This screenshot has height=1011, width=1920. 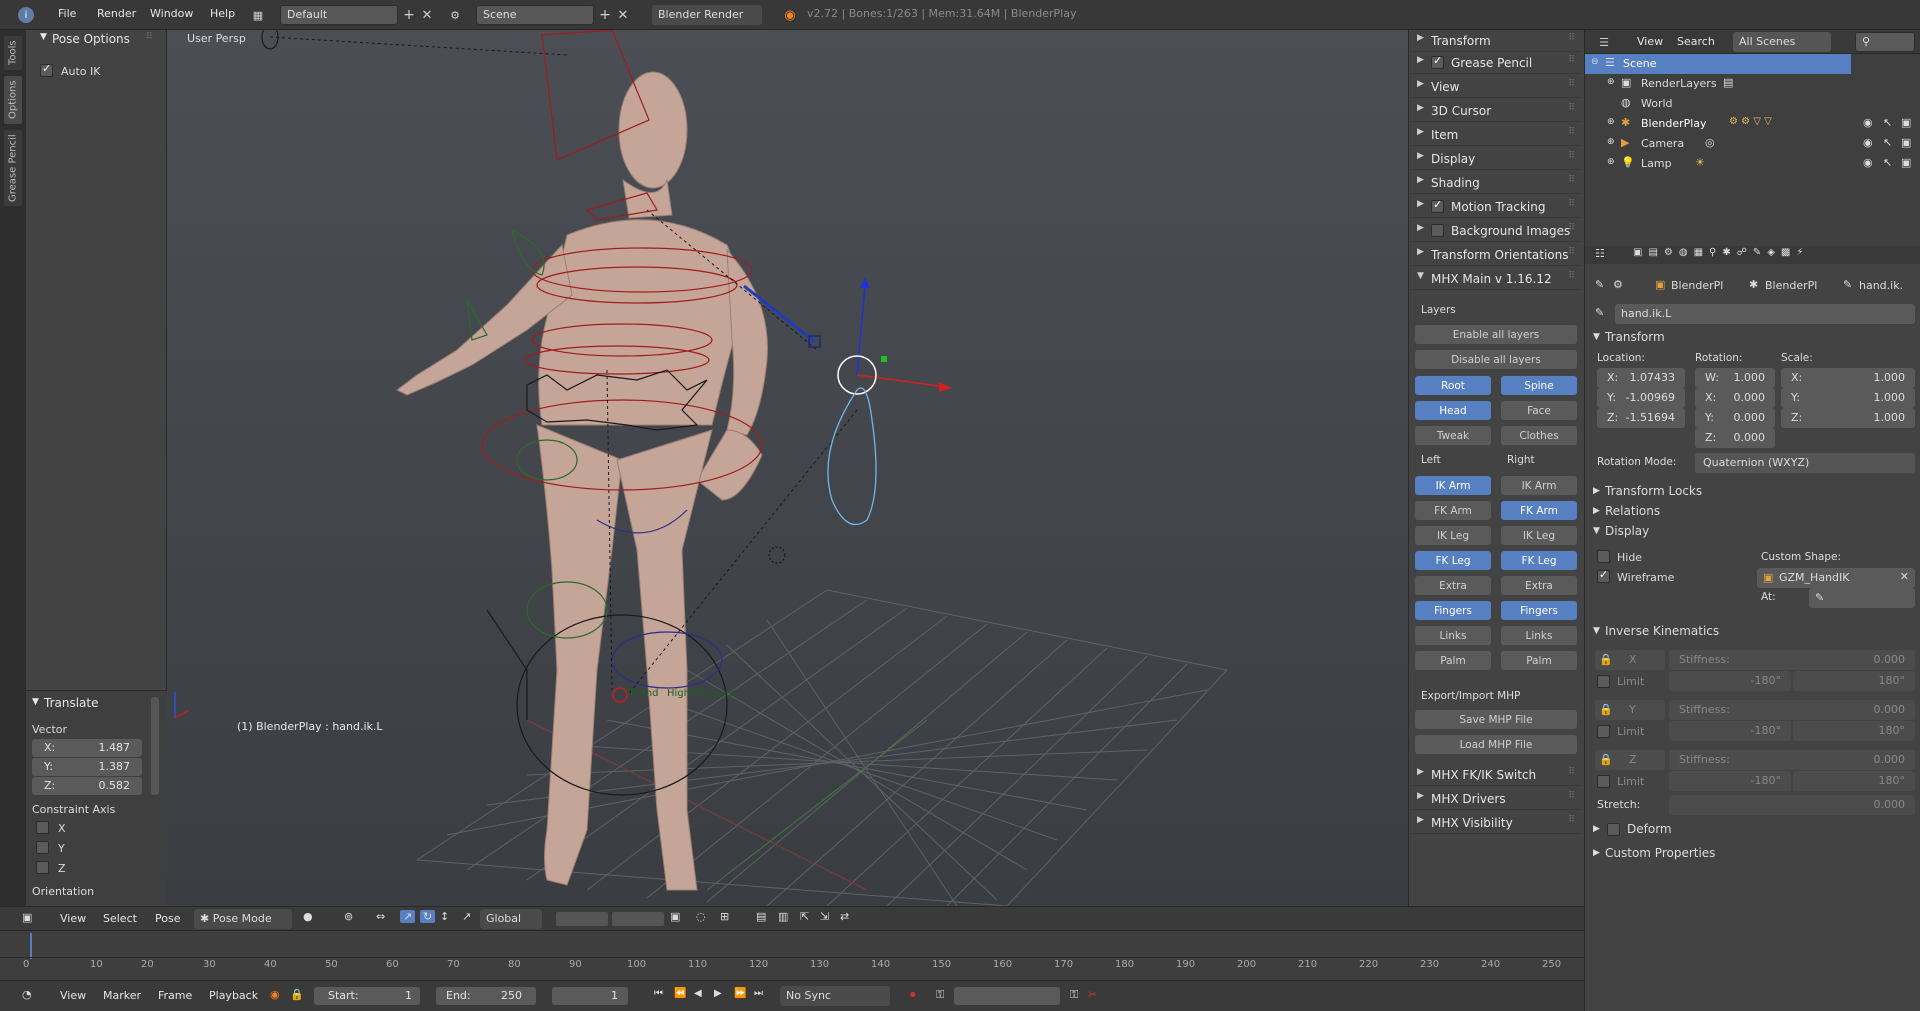 What do you see at coordinates (1792, 805) in the screenshot?
I see `ik-stretch-field: 0.000` at bounding box center [1792, 805].